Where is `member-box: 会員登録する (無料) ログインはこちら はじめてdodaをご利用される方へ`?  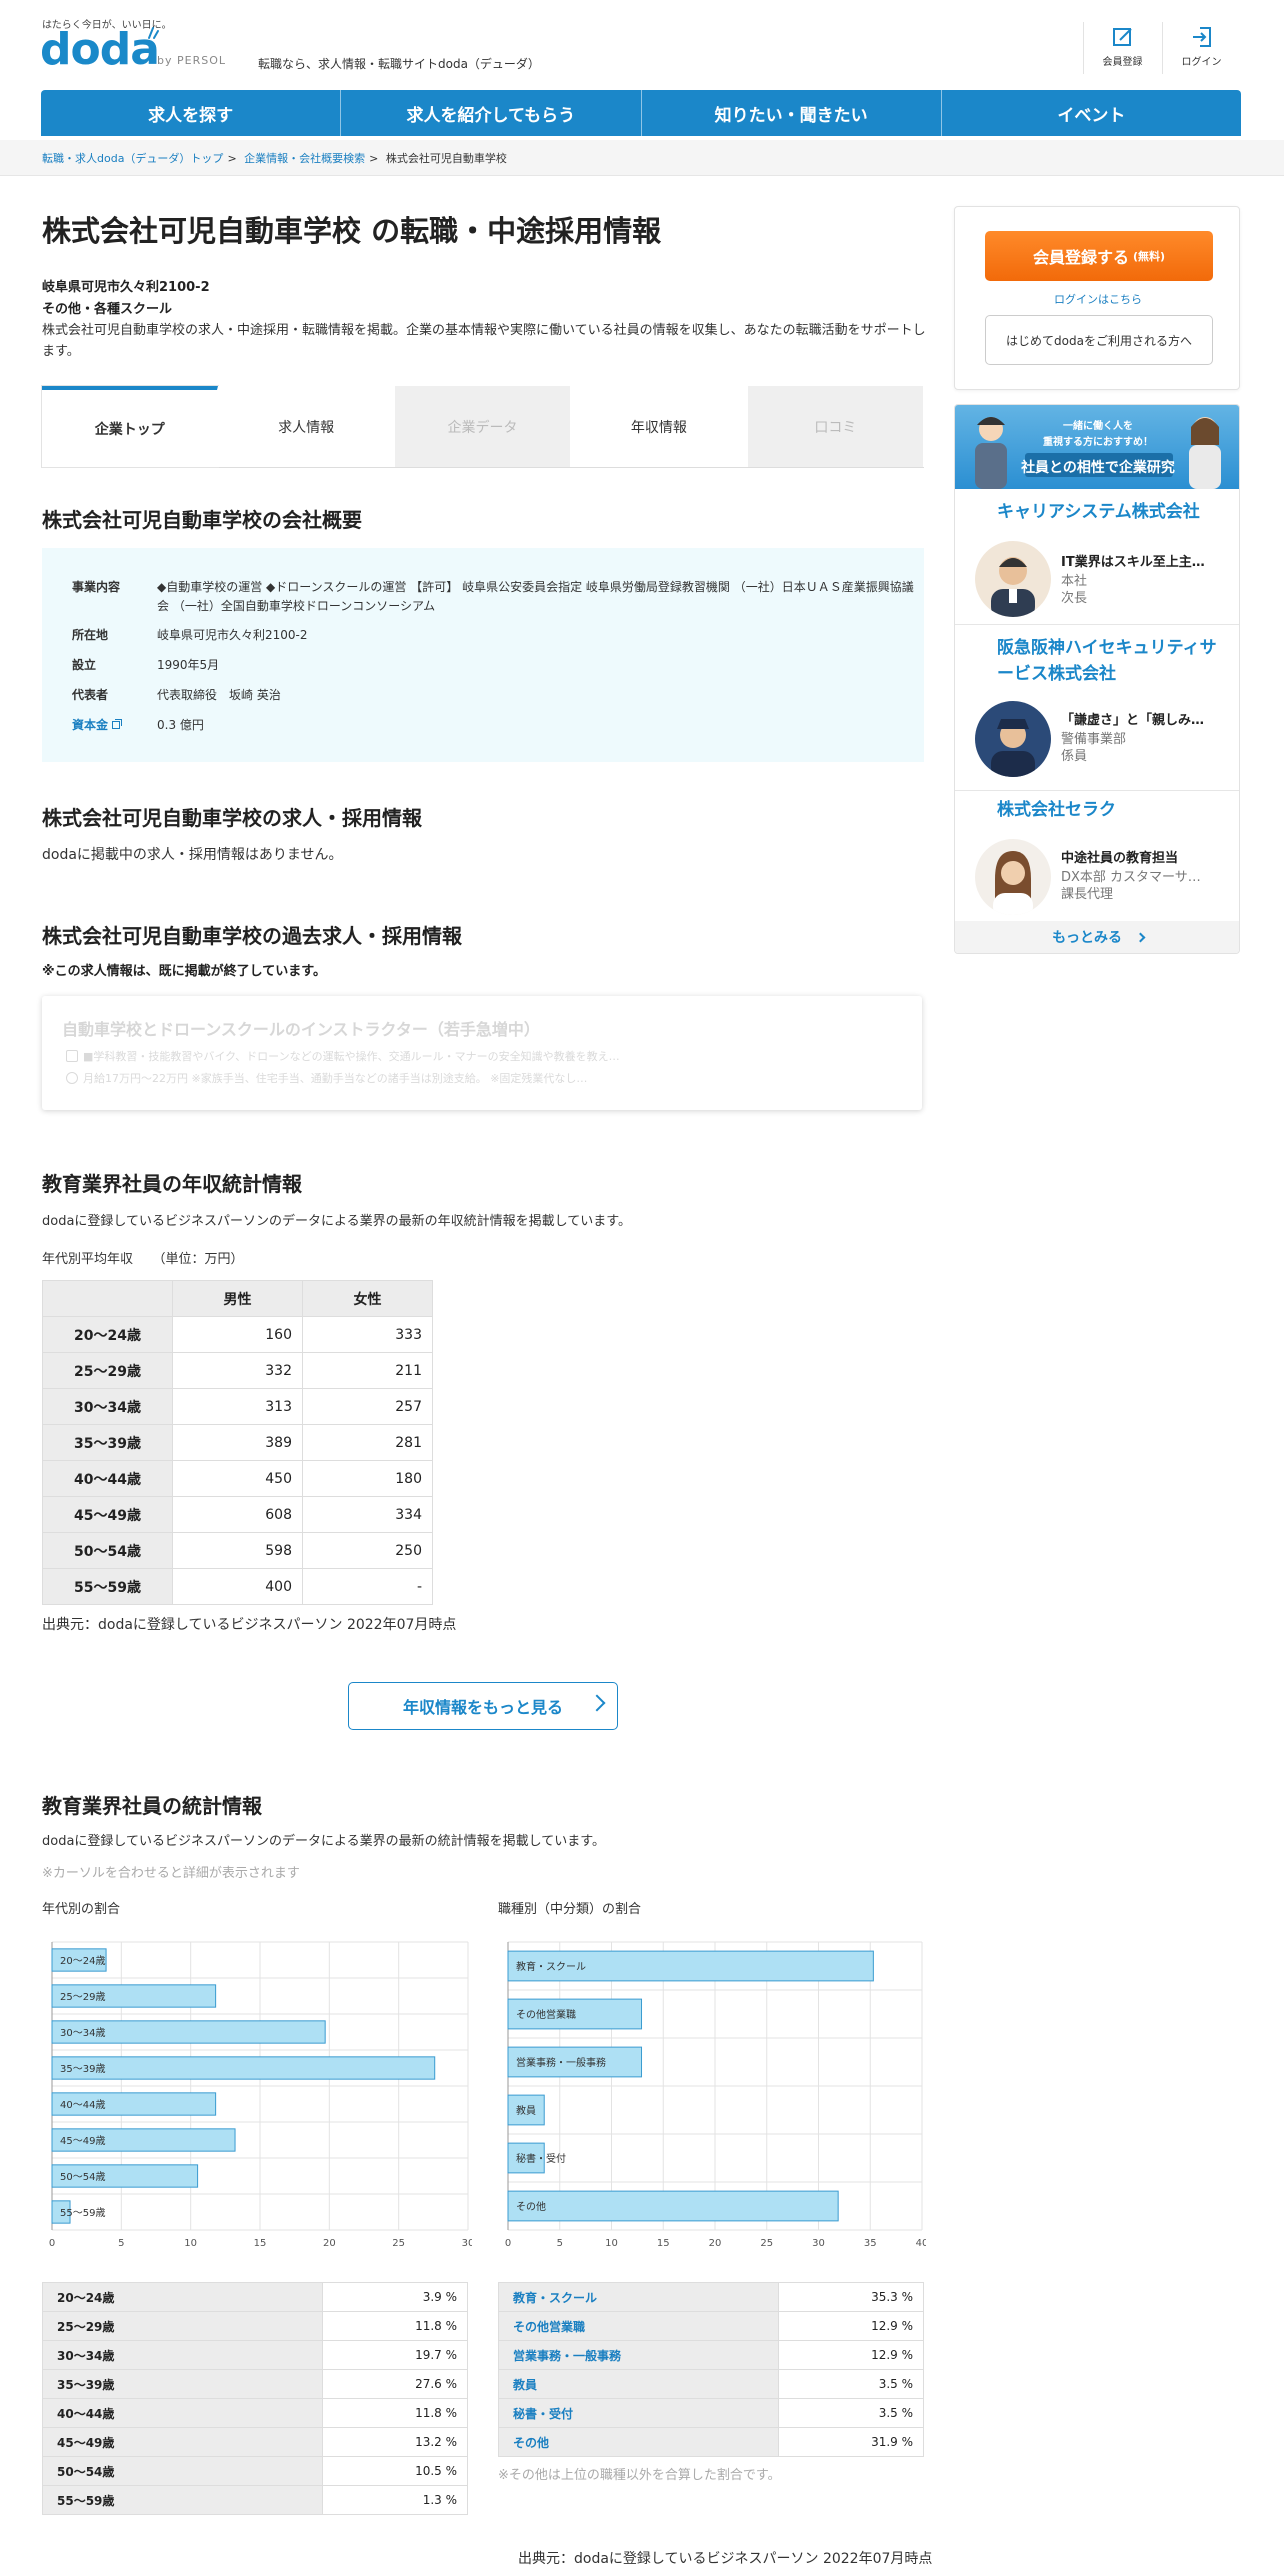
member-box: 会員登録する (無料) ログインはこちら はじめてdodaをご利用される方へ is located at coordinates (1097, 298).